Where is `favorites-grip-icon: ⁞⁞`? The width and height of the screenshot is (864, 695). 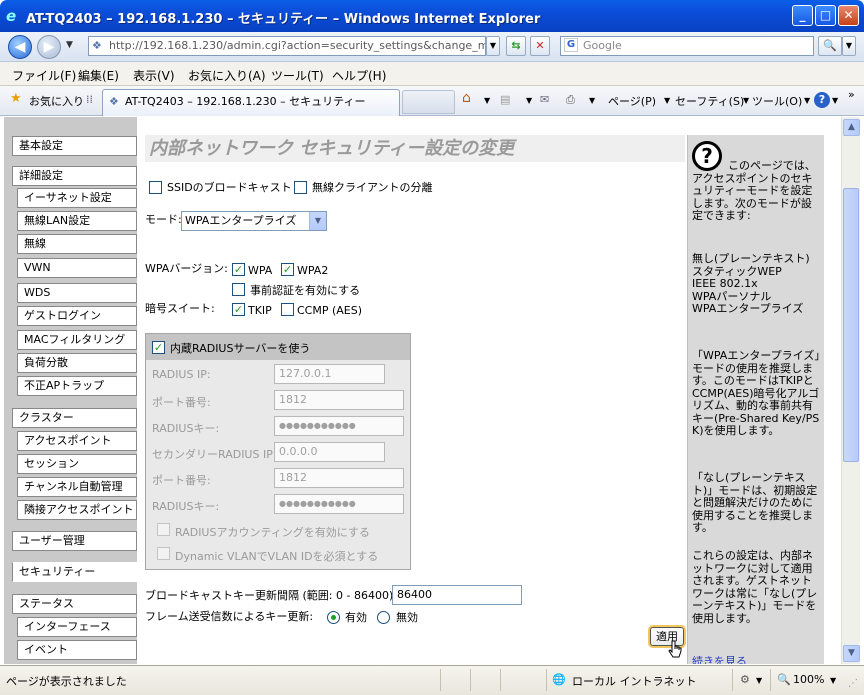 favorites-grip-icon: ⁞⁞ is located at coordinates (89, 99).